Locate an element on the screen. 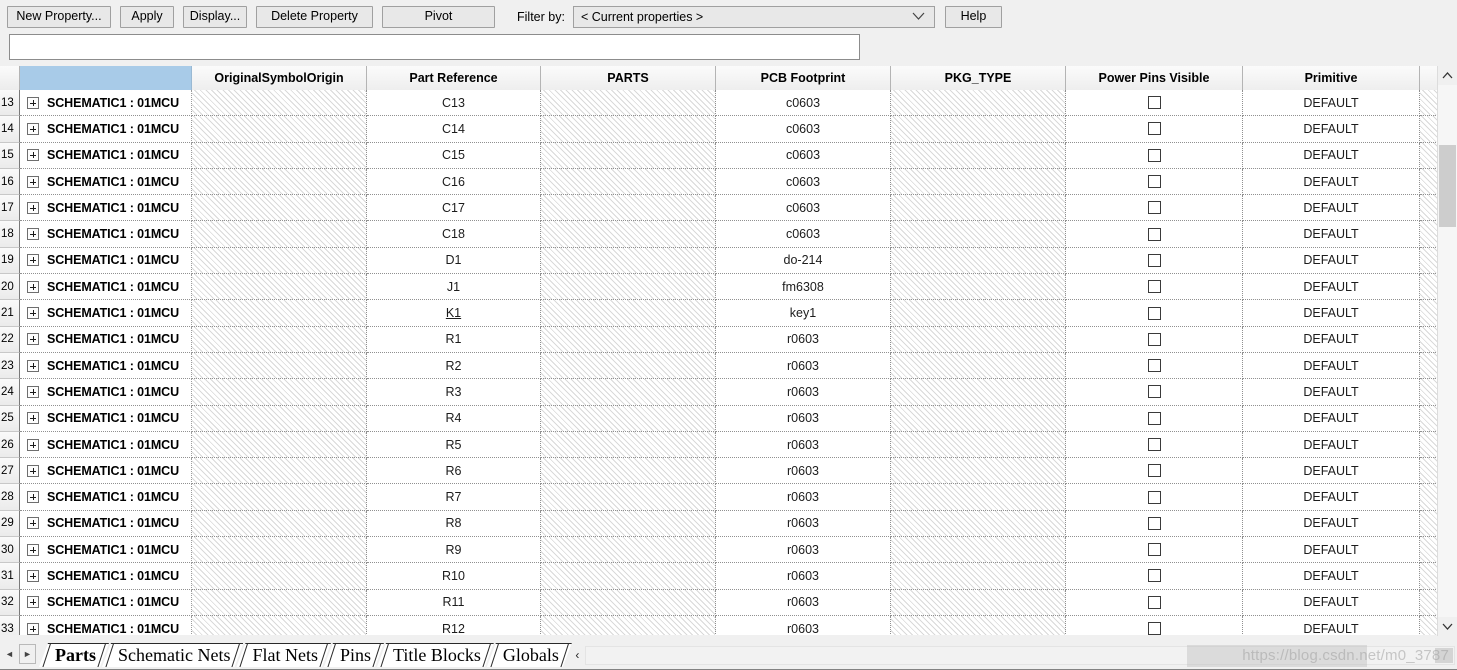 This screenshot has width=1457, height=670. column-header-origin: OriginalSymbolOrigin is located at coordinates (279, 78).